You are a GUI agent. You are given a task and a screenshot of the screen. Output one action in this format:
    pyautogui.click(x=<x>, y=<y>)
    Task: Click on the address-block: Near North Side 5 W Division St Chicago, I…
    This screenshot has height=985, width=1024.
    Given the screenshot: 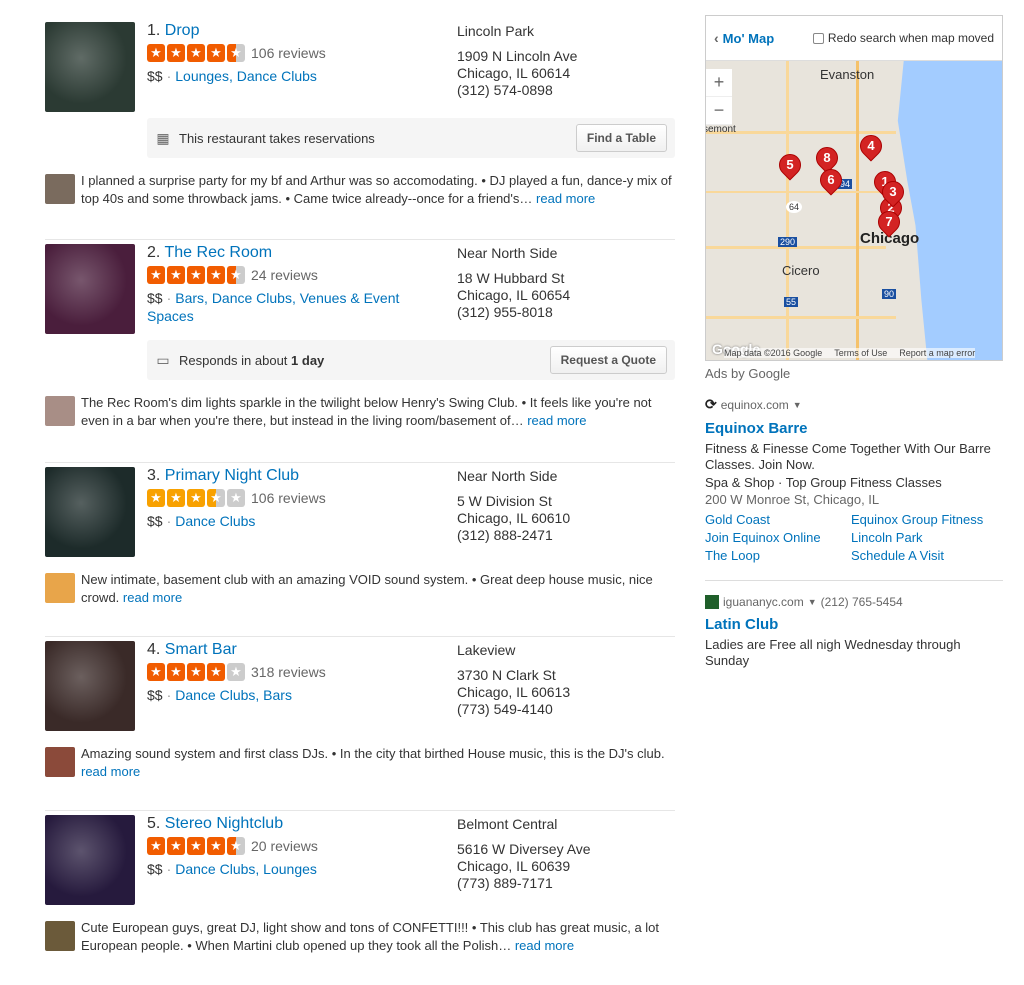 What is the action you would take?
    pyautogui.click(x=513, y=506)
    